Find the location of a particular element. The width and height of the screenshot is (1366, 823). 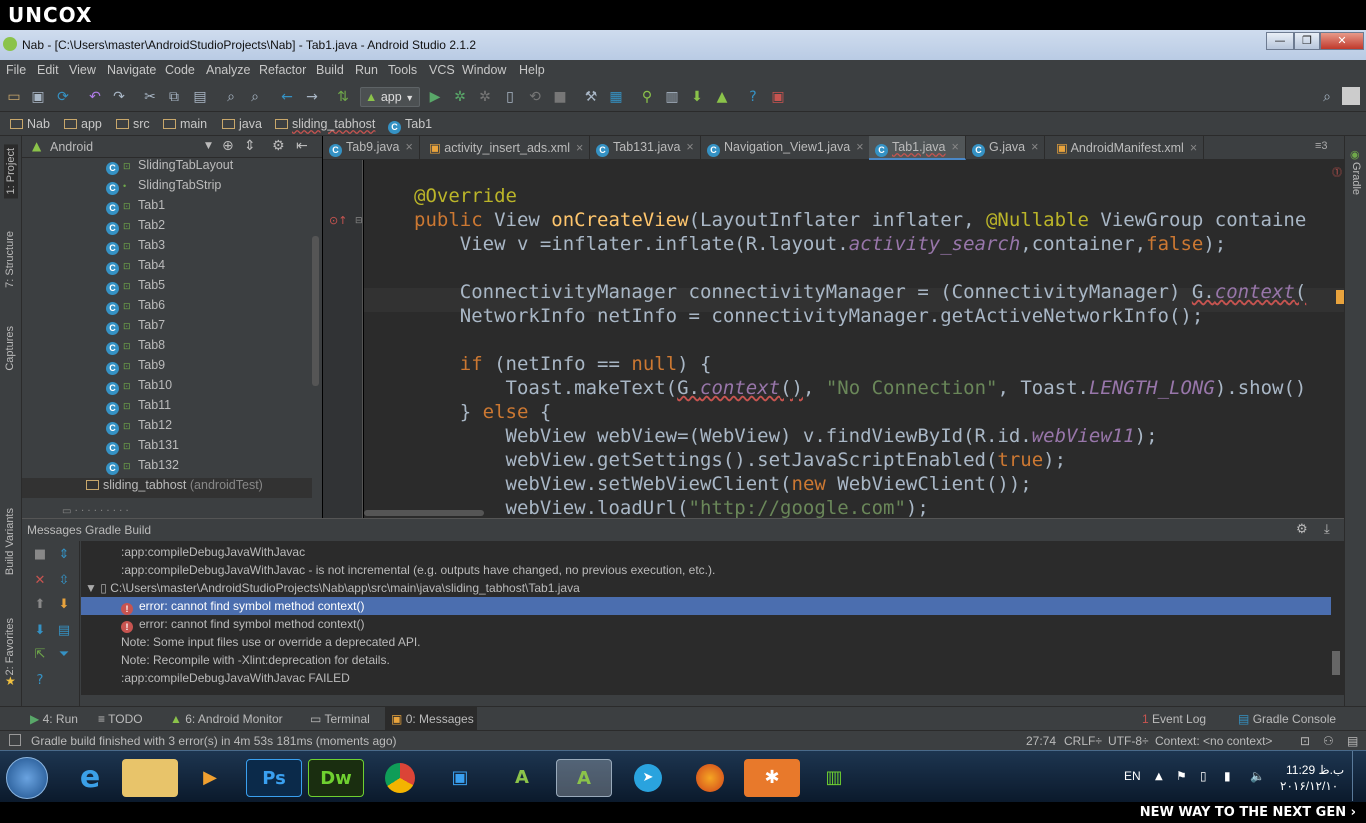

menu-help: Help is located at coordinates (532, 70).